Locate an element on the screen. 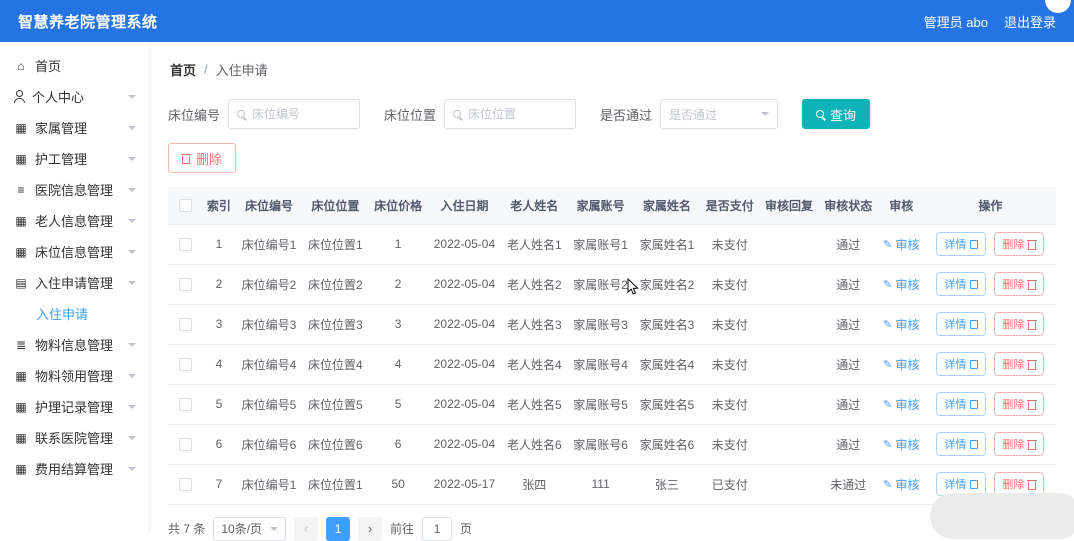  cell-bed_pos: 床位位置6 is located at coordinates (335, 444).